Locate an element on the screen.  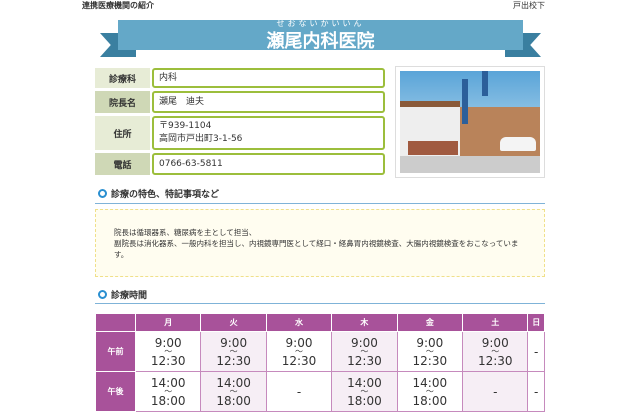
hours-heading: 診療時間 is located at coordinates (122, 294).